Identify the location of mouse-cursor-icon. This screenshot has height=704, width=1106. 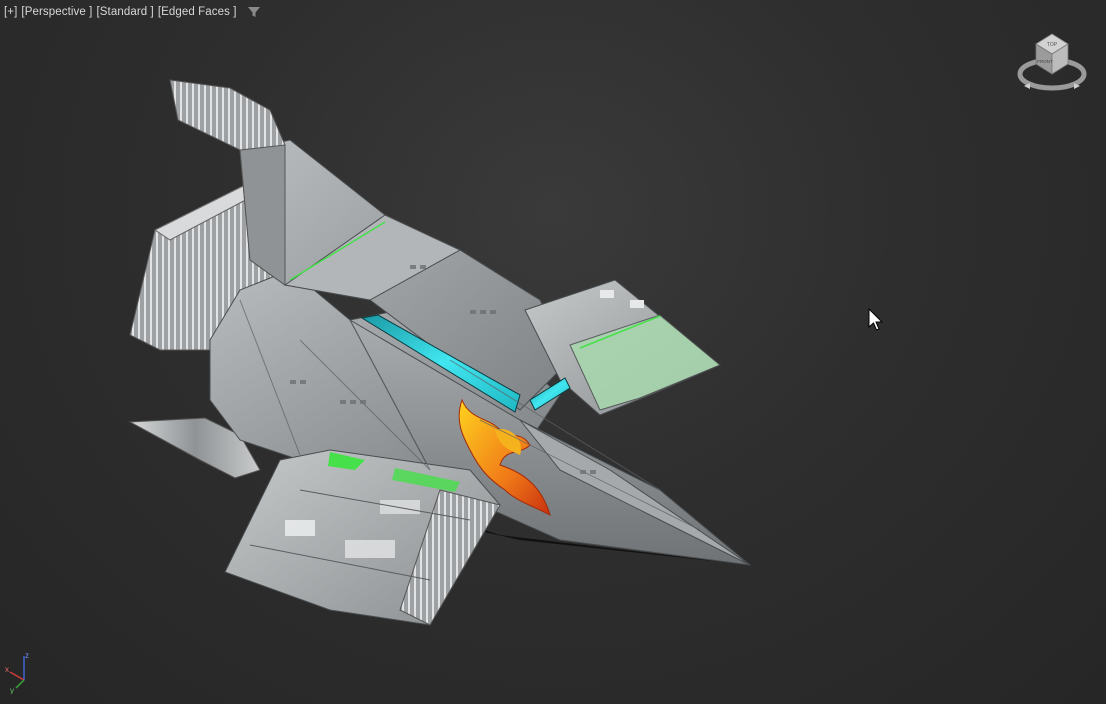
(876, 319).